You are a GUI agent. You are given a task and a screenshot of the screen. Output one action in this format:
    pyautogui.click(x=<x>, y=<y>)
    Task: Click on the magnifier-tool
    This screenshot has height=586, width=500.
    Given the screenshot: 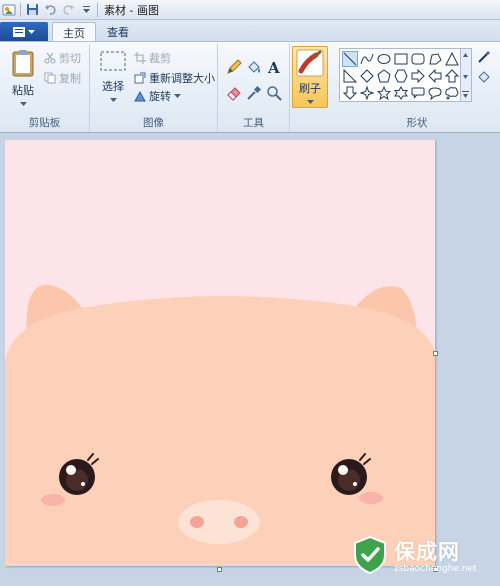 What is the action you would take?
    pyautogui.click(x=274, y=93)
    